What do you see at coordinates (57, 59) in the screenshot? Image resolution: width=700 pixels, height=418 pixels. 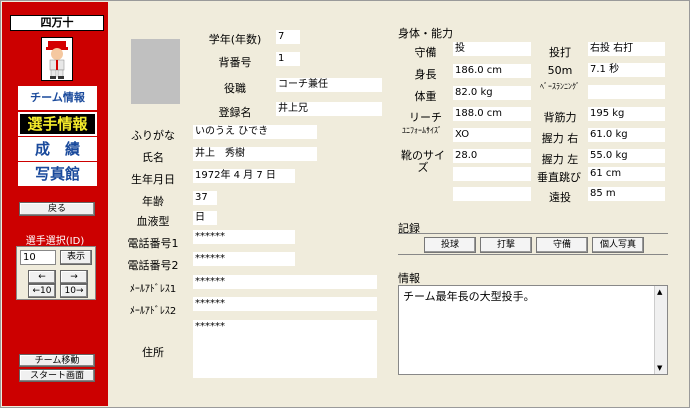 I see `team-logo-icon` at bounding box center [57, 59].